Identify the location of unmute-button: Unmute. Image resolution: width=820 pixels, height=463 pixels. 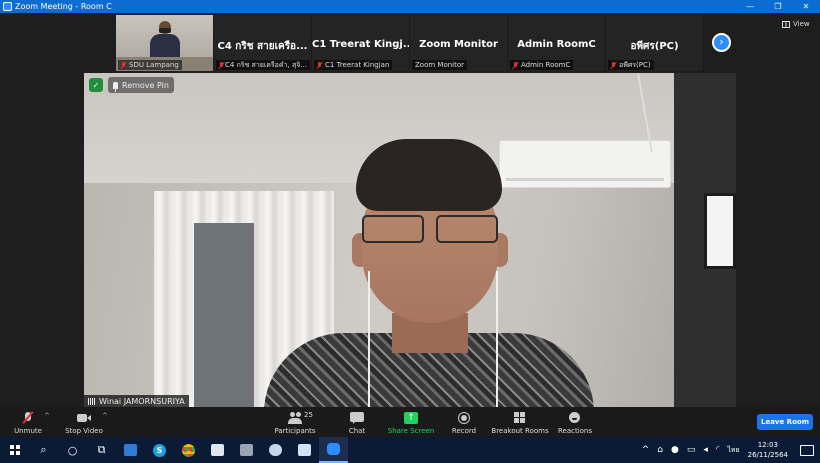
(28, 422).